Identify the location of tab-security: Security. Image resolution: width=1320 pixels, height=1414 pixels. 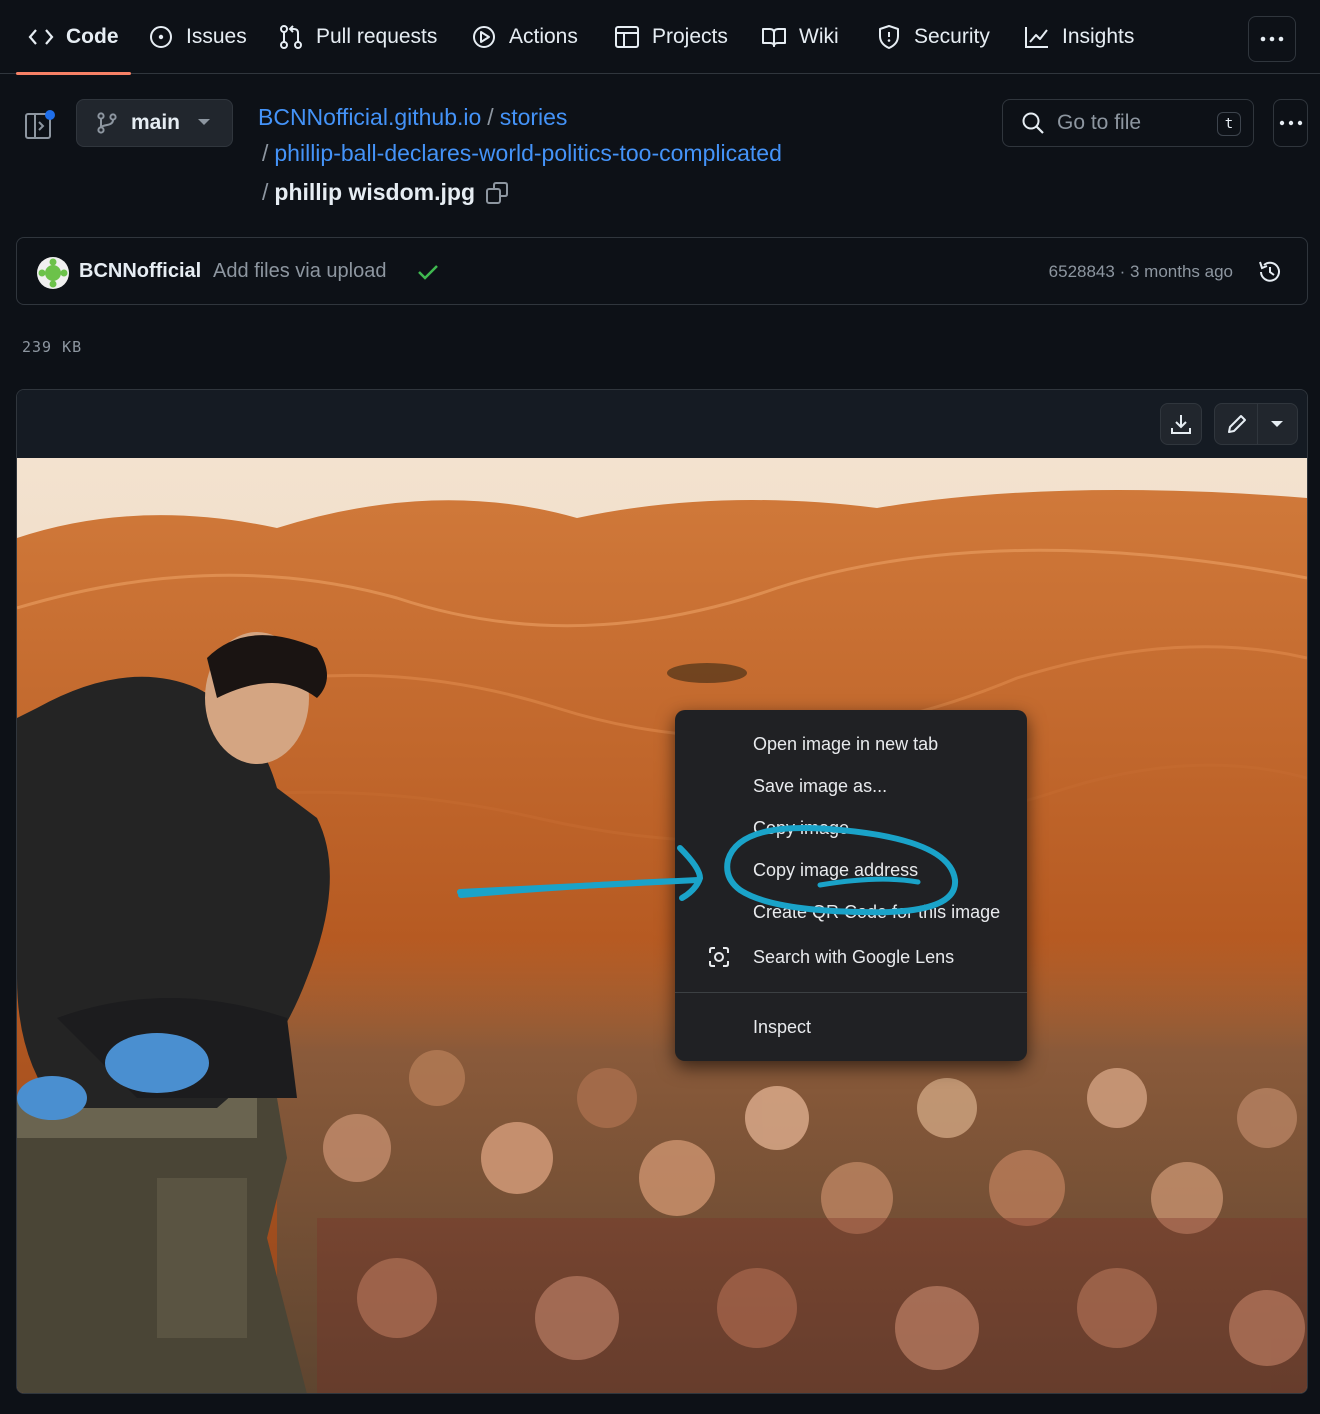
(933, 37).